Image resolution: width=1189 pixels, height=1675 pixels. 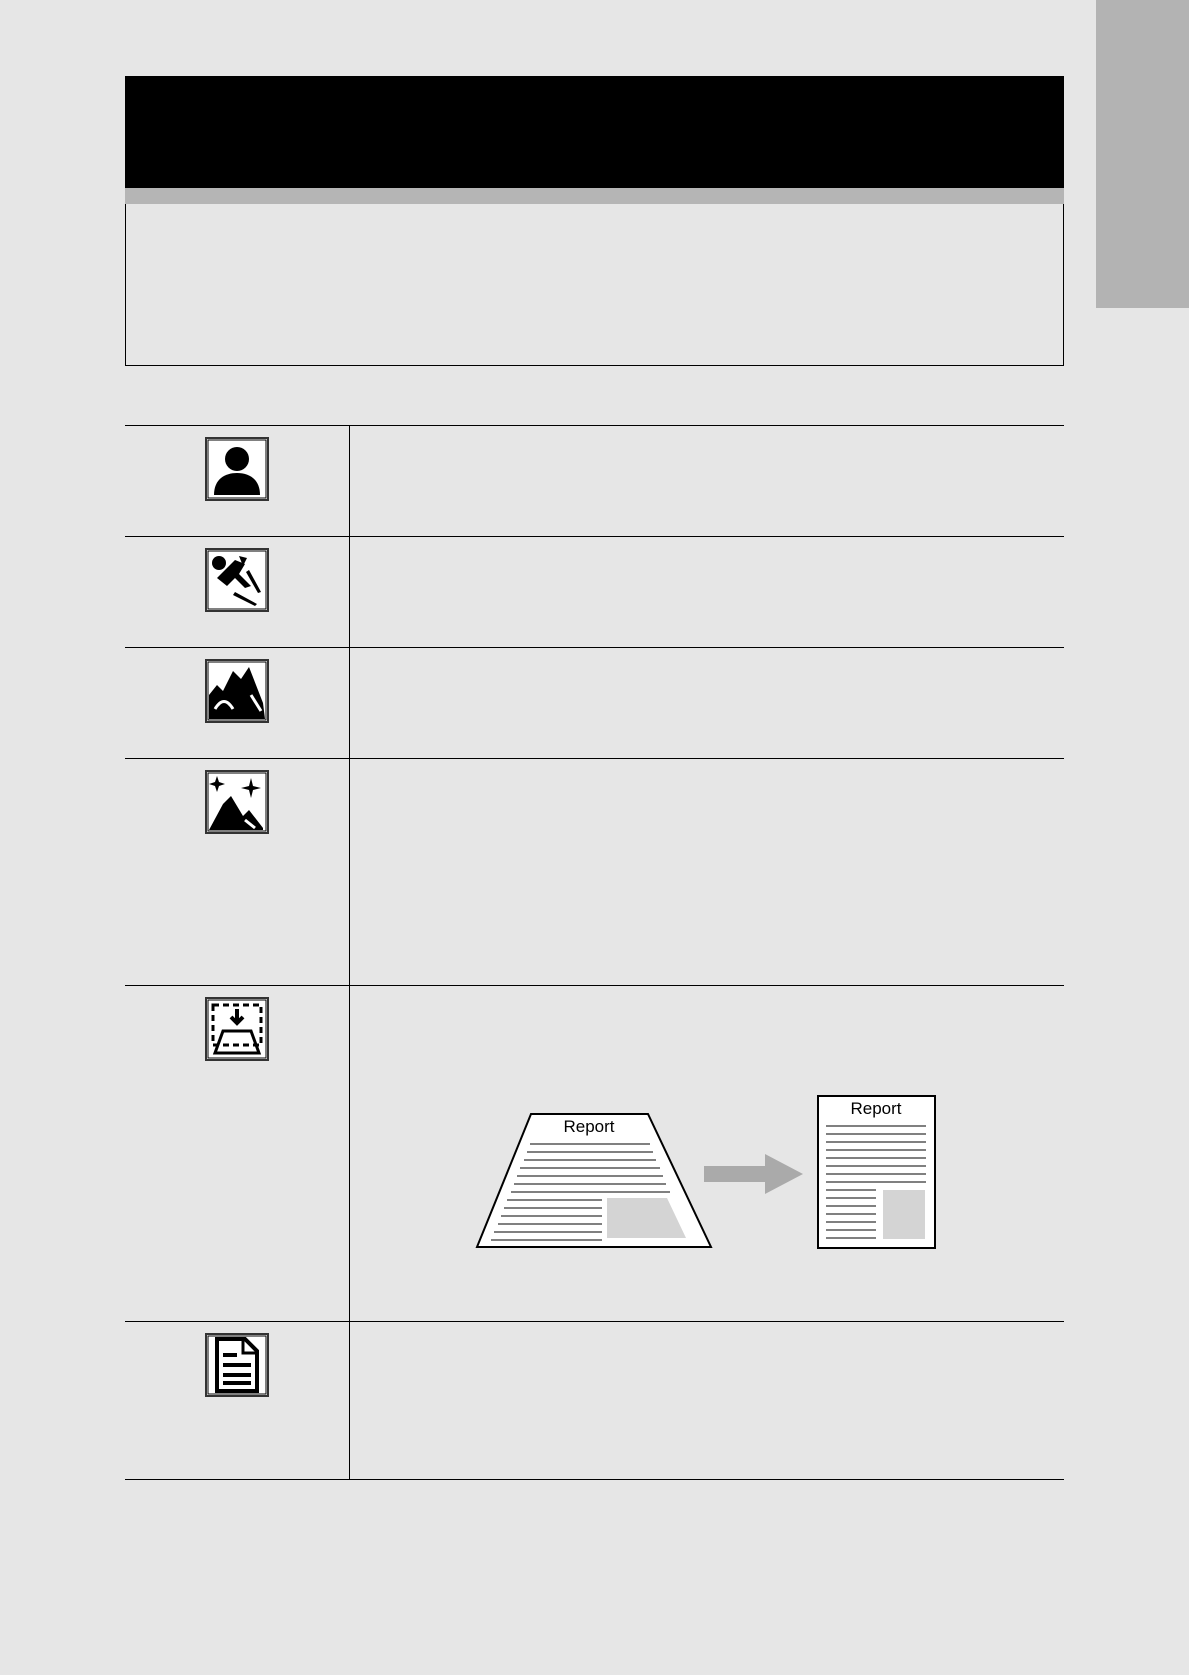 I want to click on after-label: Report, so click(x=875, y=1108).